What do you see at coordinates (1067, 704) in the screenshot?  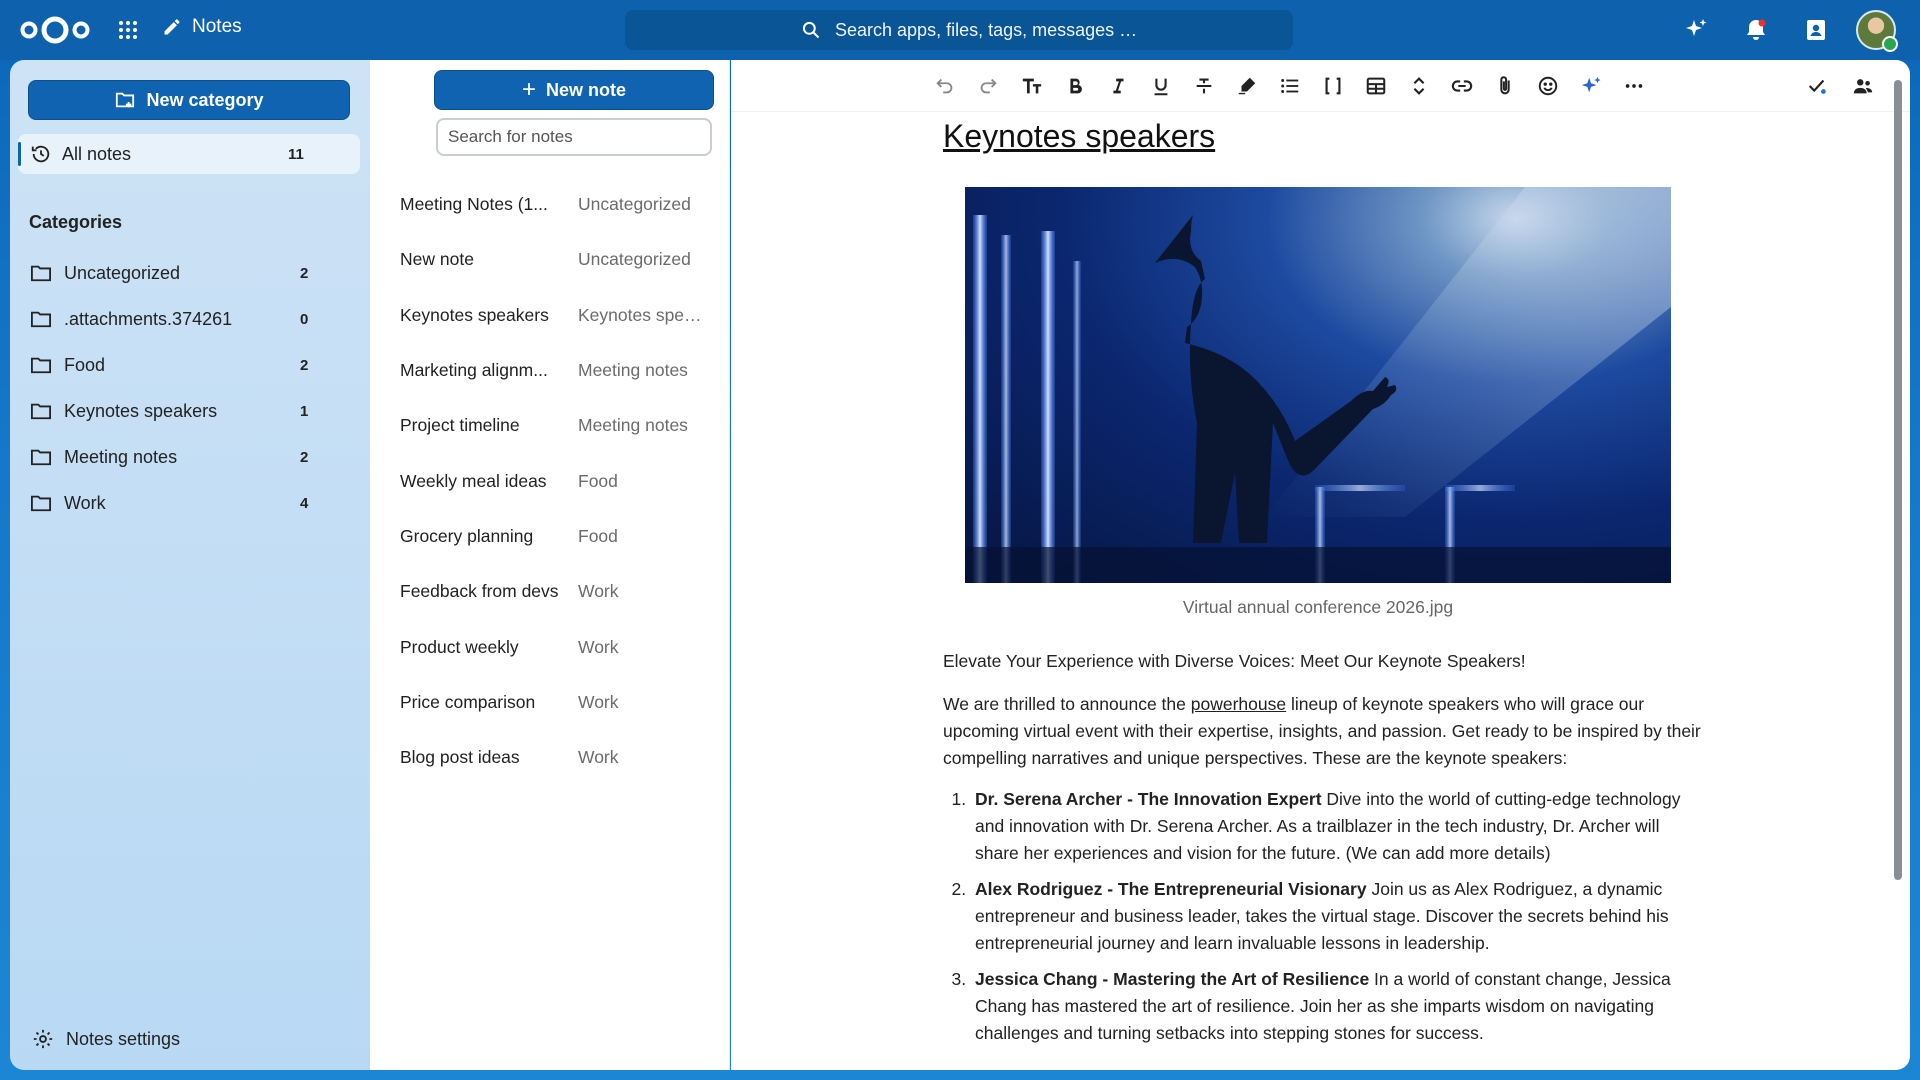 I see `paragraph-text: We are thrilled to announce the` at bounding box center [1067, 704].